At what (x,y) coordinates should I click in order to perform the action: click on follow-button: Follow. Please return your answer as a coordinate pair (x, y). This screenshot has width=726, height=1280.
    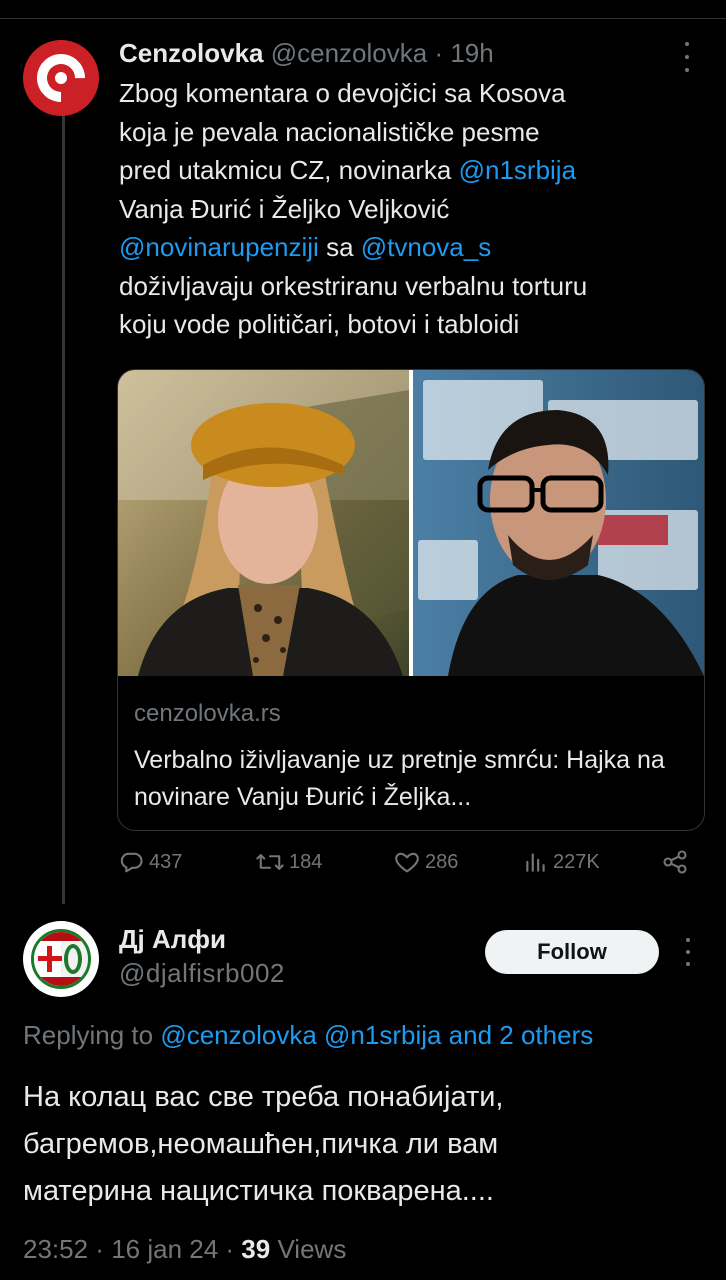
    Looking at the image, I should click on (572, 952).